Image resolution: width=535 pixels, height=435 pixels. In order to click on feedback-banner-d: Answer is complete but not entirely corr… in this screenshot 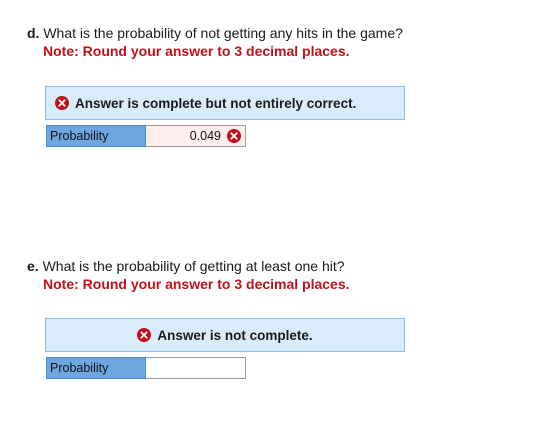, I will do `click(225, 103)`.